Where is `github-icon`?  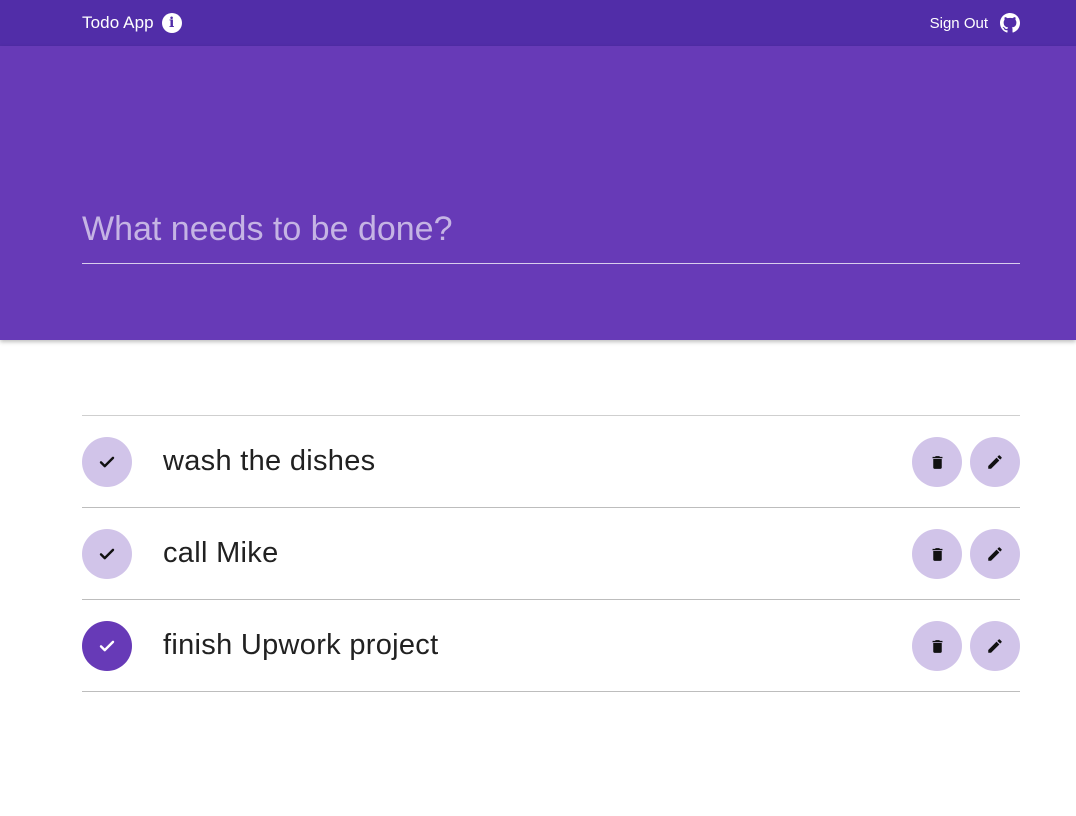
github-icon is located at coordinates (1010, 23).